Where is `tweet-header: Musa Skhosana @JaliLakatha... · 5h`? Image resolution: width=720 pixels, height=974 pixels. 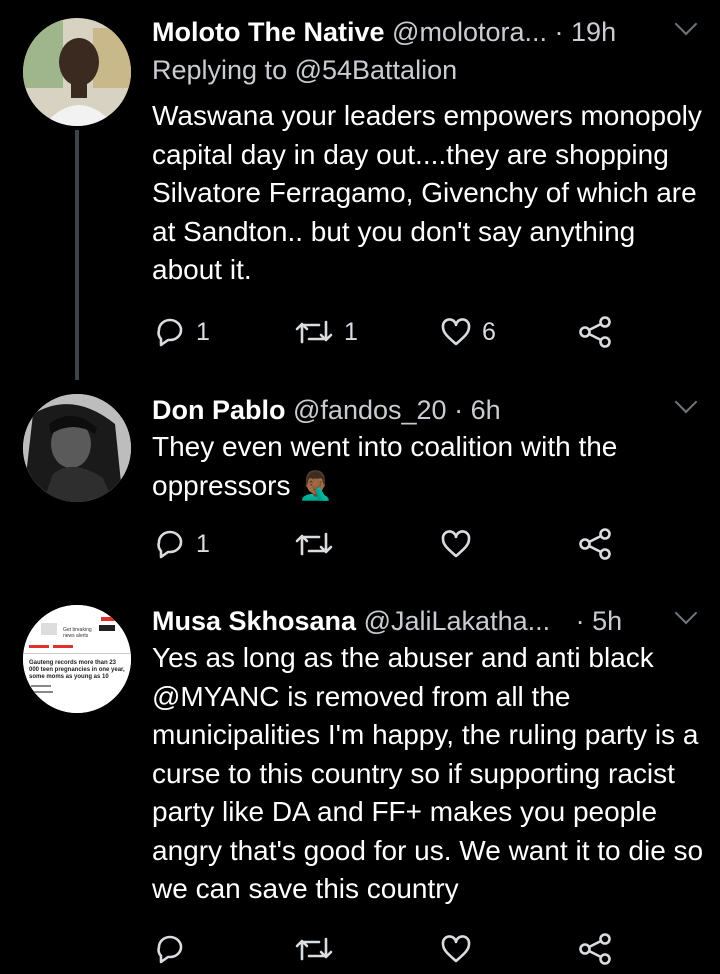 tweet-header: Musa Skhosana @JaliLakatha... · 5h is located at coordinates (426, 620).